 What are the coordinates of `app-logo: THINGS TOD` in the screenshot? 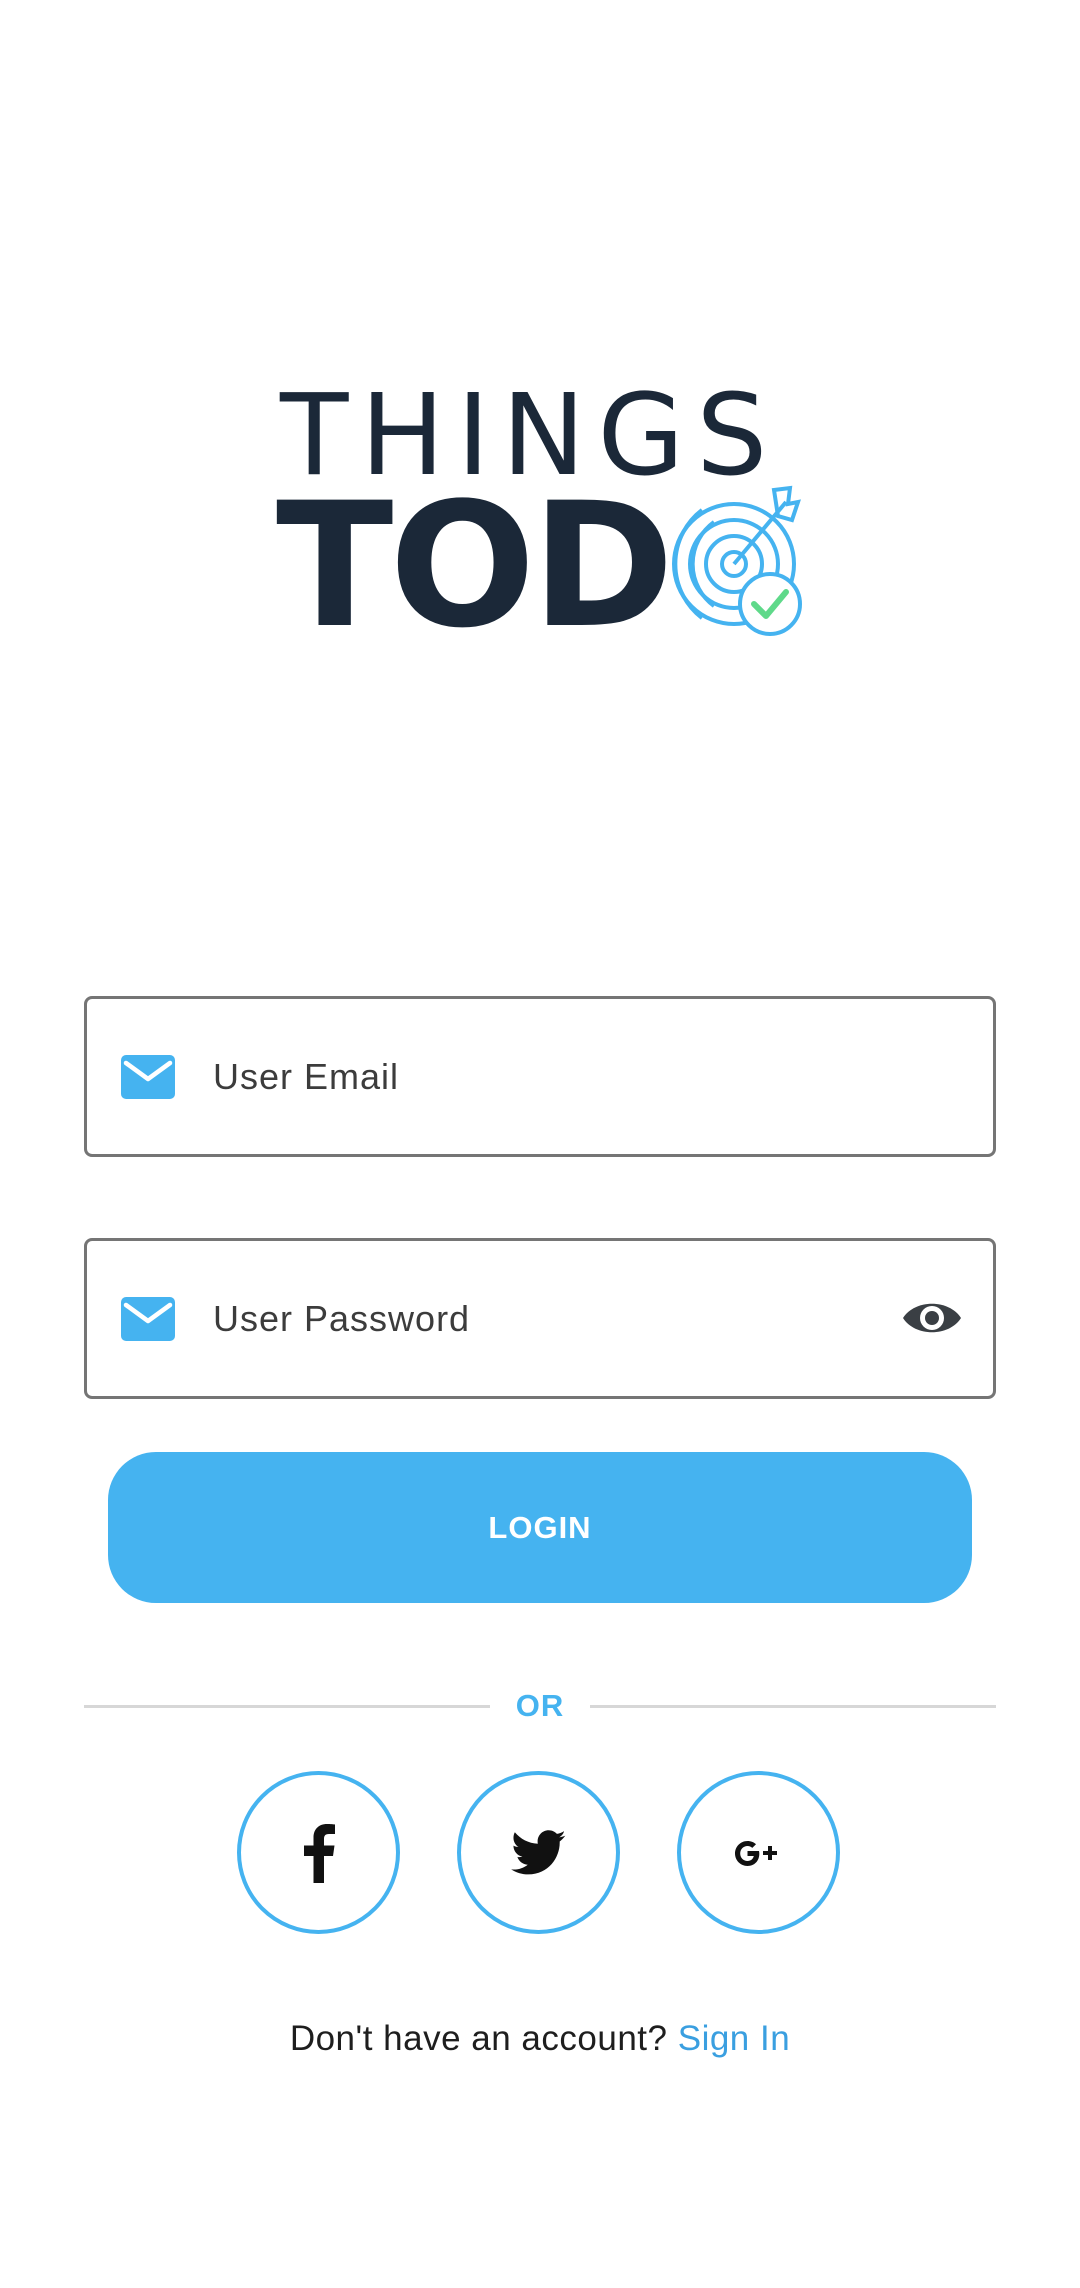 It's located at (543, 516).